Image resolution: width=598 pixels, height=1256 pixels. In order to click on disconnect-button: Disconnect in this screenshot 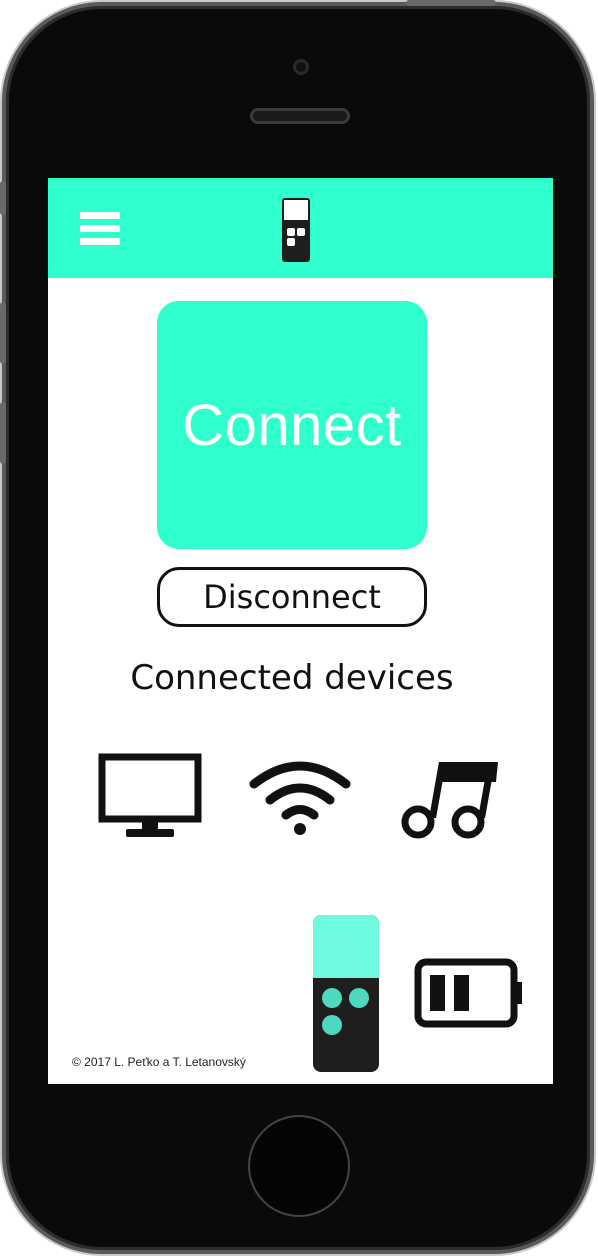, I will do `click(292, 597)`.